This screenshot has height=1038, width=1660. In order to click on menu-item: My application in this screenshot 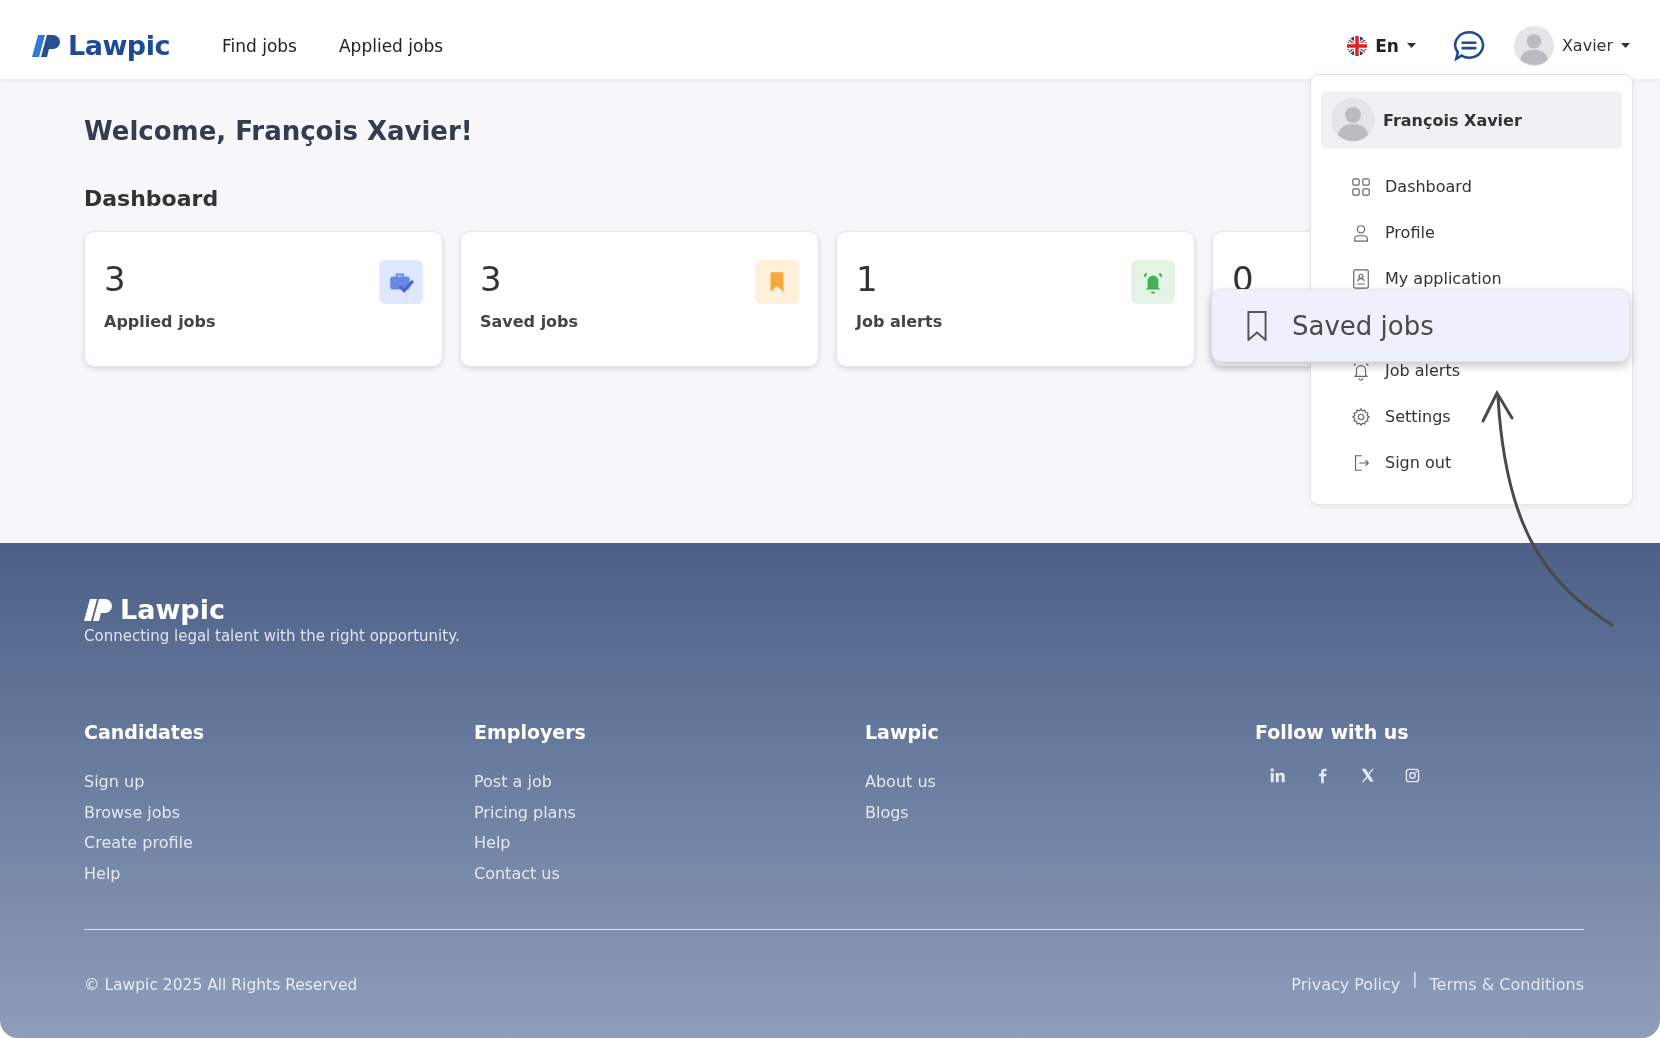, I will do `click(1426, 279)`.